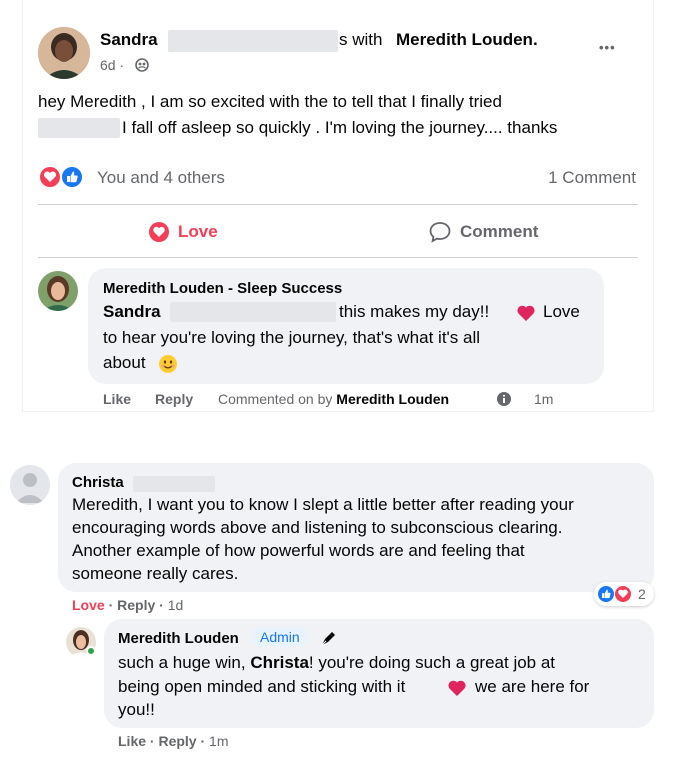  Describe the element at coordinates (280, 637) in the screenshot. I see `admin-badge: Admin` at that location.